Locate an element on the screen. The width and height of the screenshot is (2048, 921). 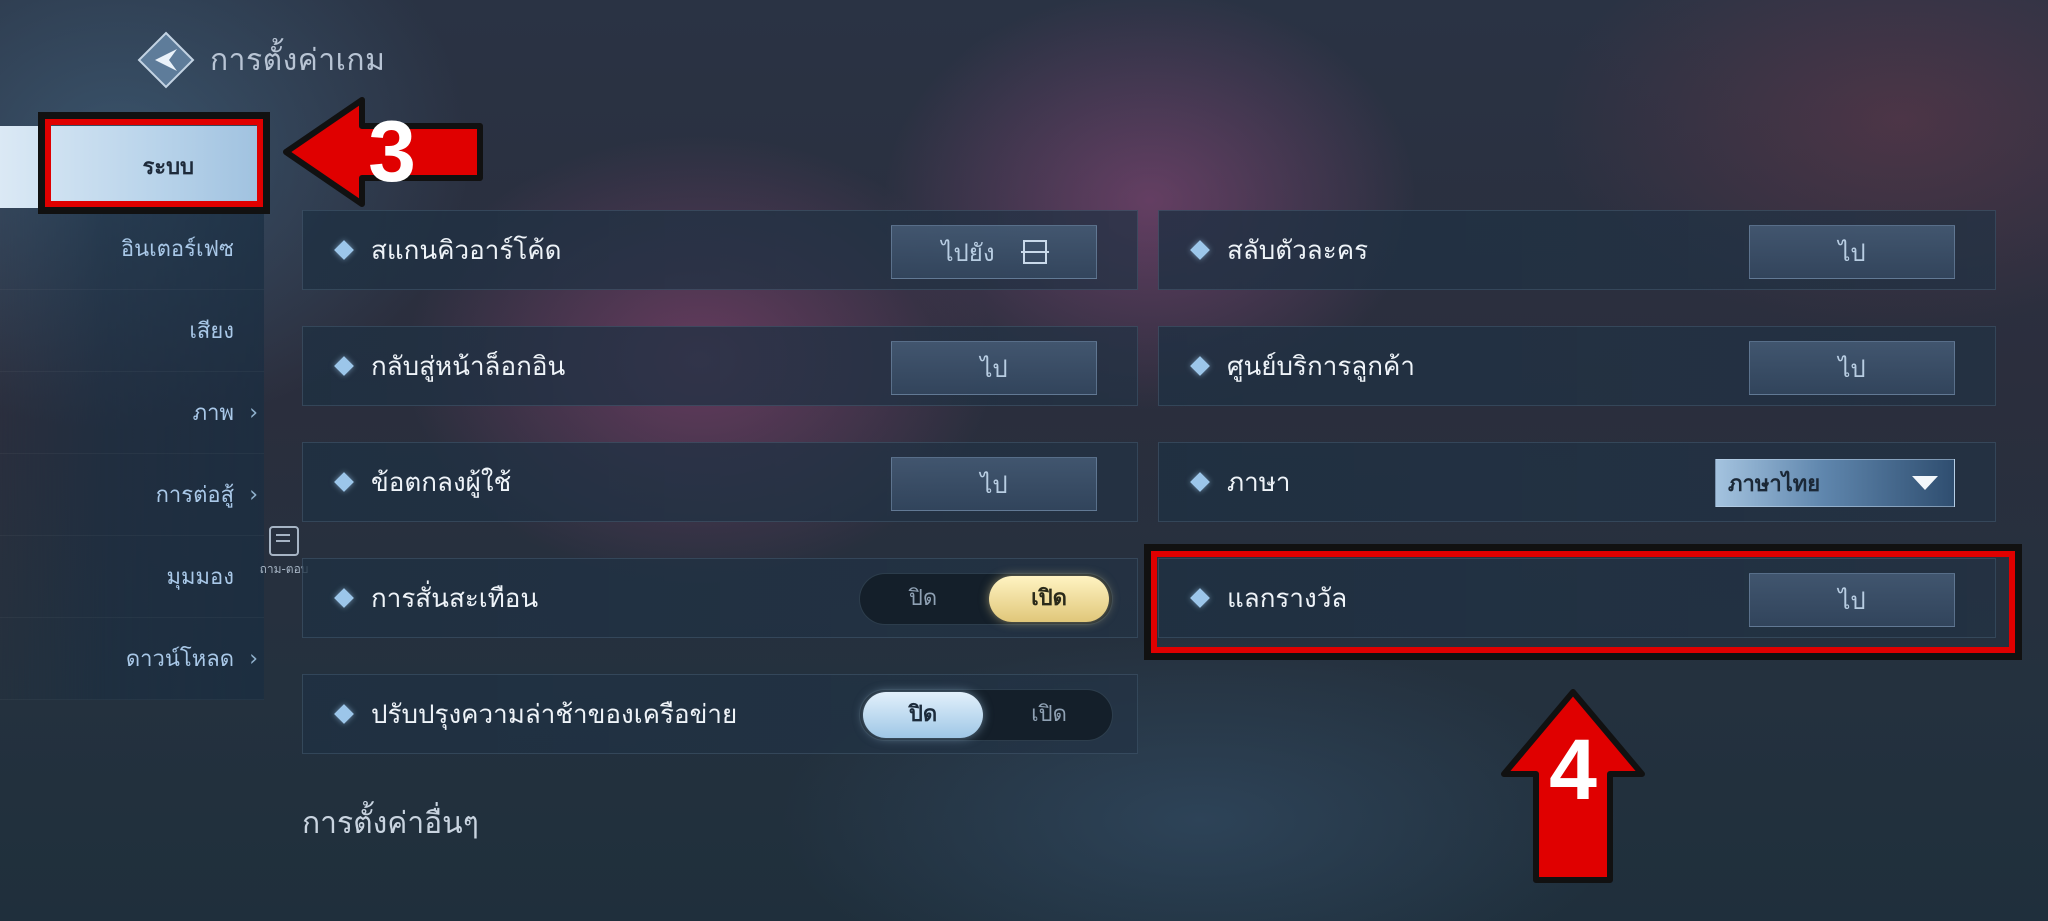
page-header: การตั้งค่าเกม is located at coordinates (260, 60).